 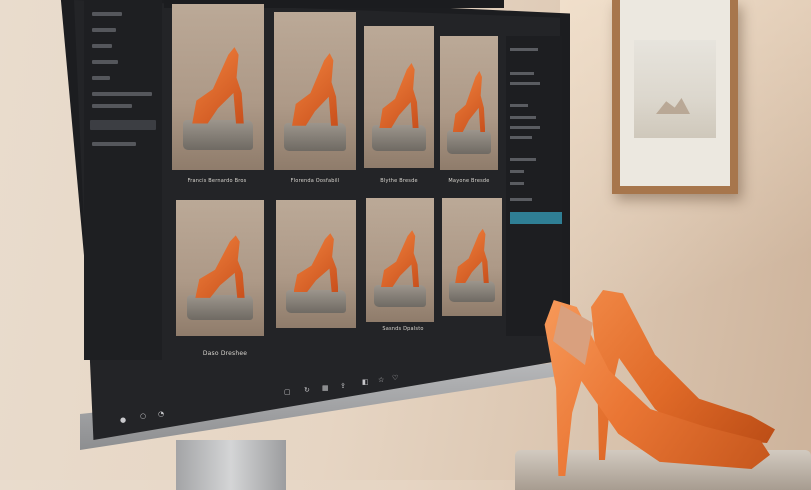 What do you see at coordinates (325, 388) in the screenshot?
I see `grid-icon: ▦` at bounding box center [325, 388].